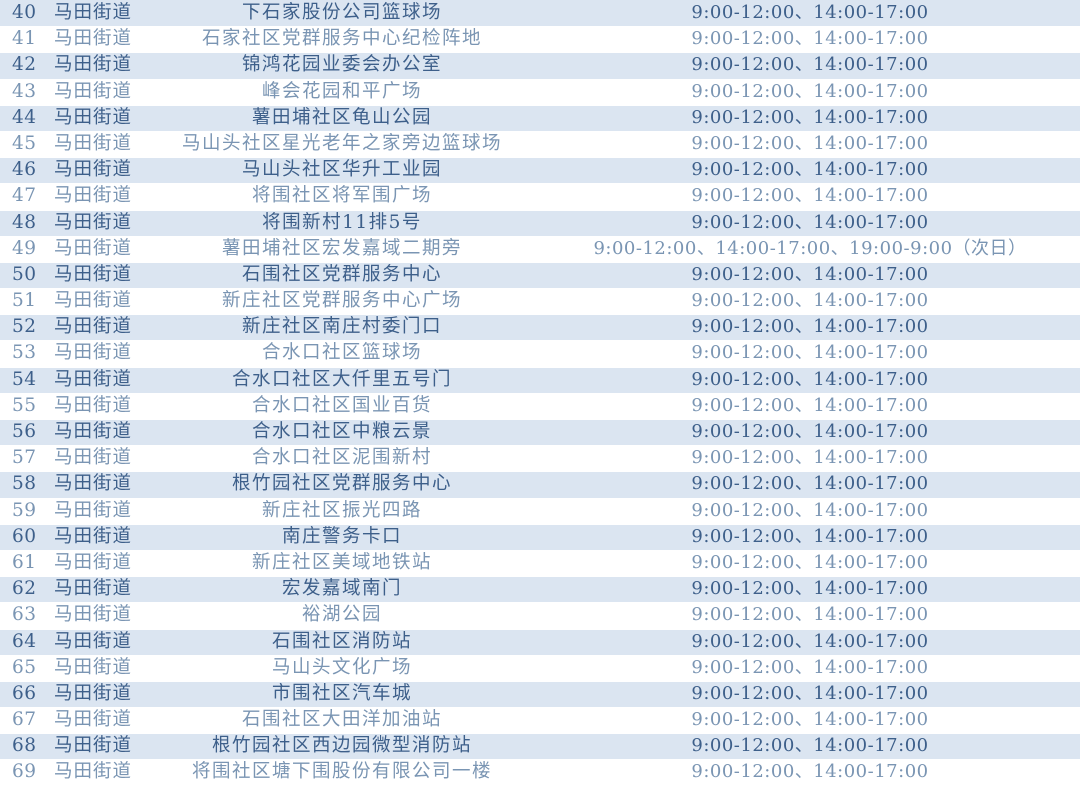  What do you see at coordinates (341, 458) in the screenshot?
I see `site-location: 合水口社区泥围新村` at bounding box center [341, 458].